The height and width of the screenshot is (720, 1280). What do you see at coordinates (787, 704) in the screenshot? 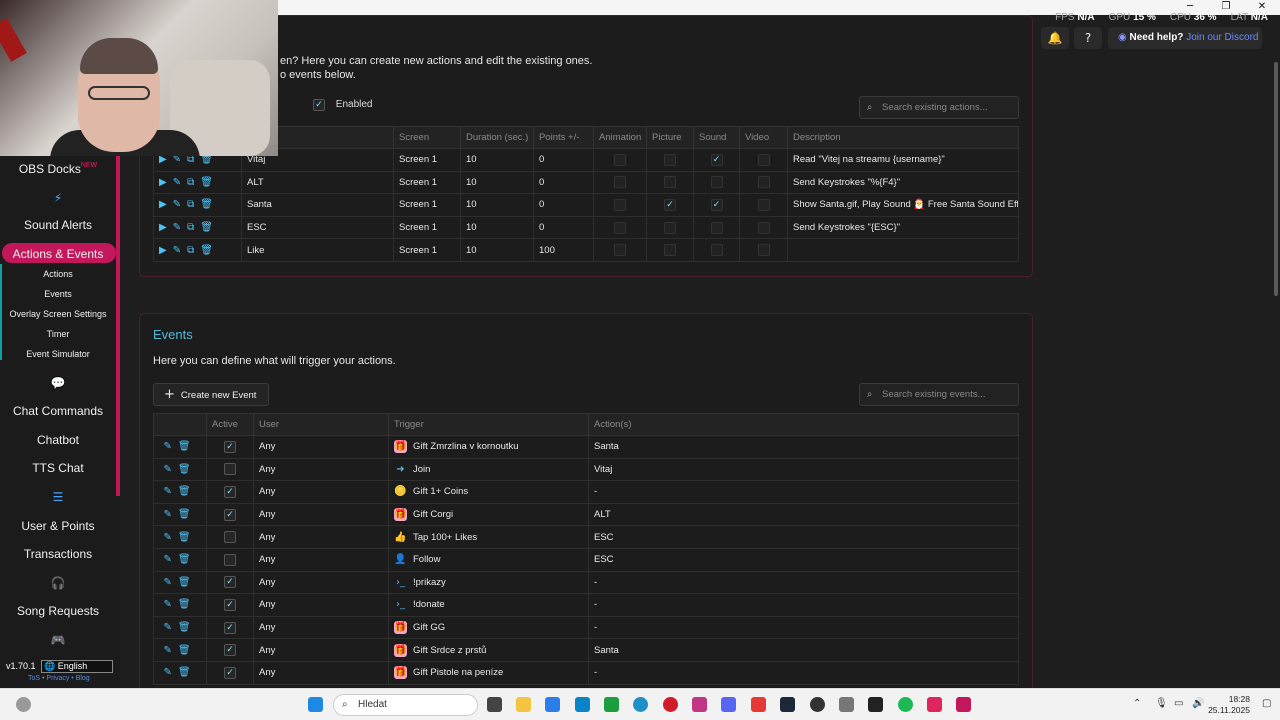
I see `steam-icon` at bounding box center [787, 704].